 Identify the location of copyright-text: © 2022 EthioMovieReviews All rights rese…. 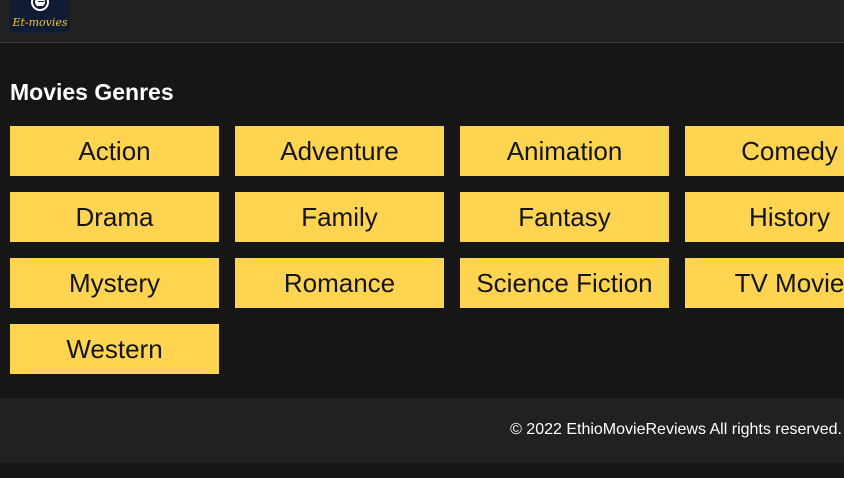
(676, 429).